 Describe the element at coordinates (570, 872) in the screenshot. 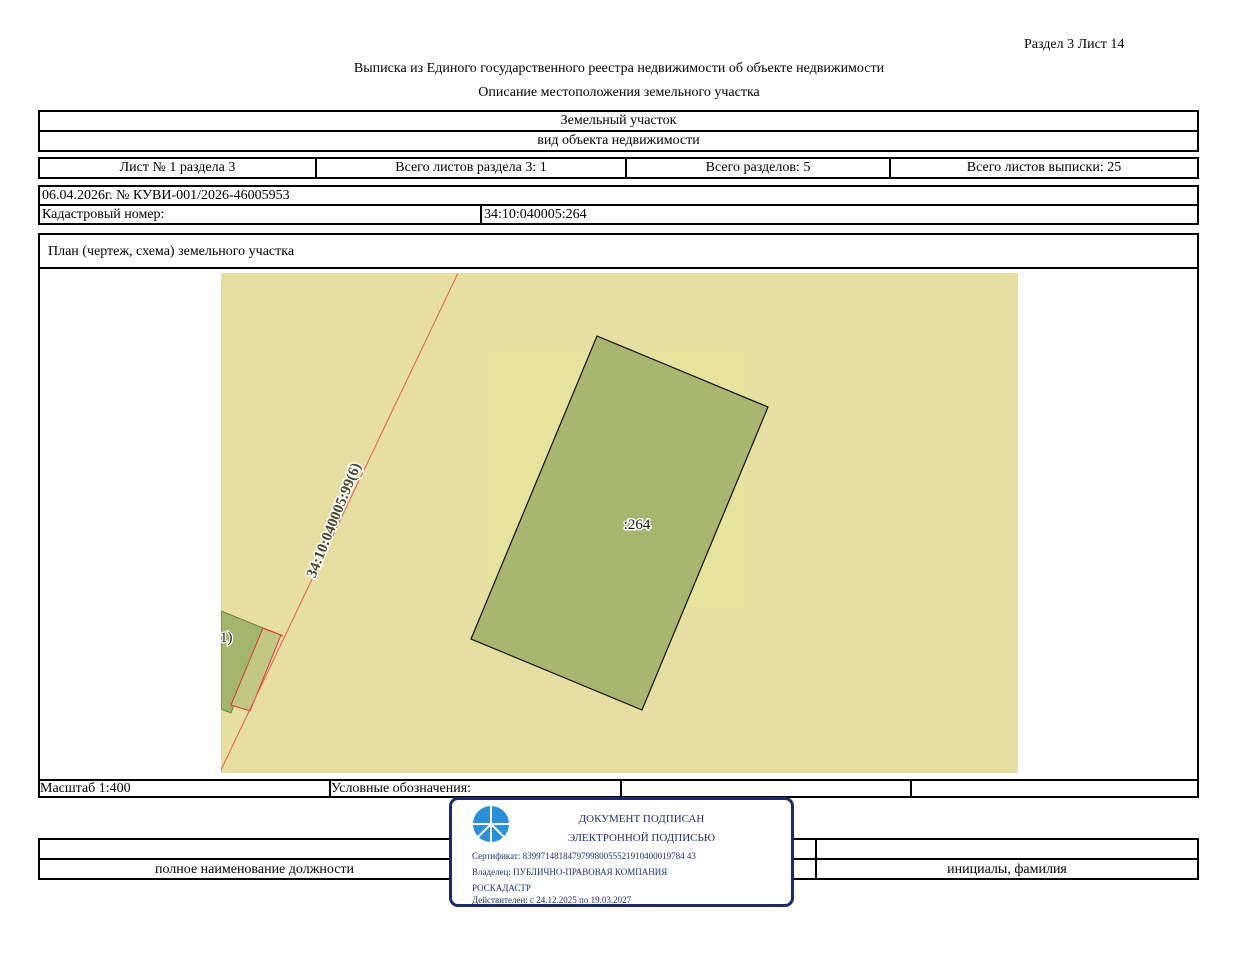

I see `stamp-owner-line1: Владелец: ПУБЛИЧНО-ПРАВОВАЯ КОМПАНИЯ` at that location.